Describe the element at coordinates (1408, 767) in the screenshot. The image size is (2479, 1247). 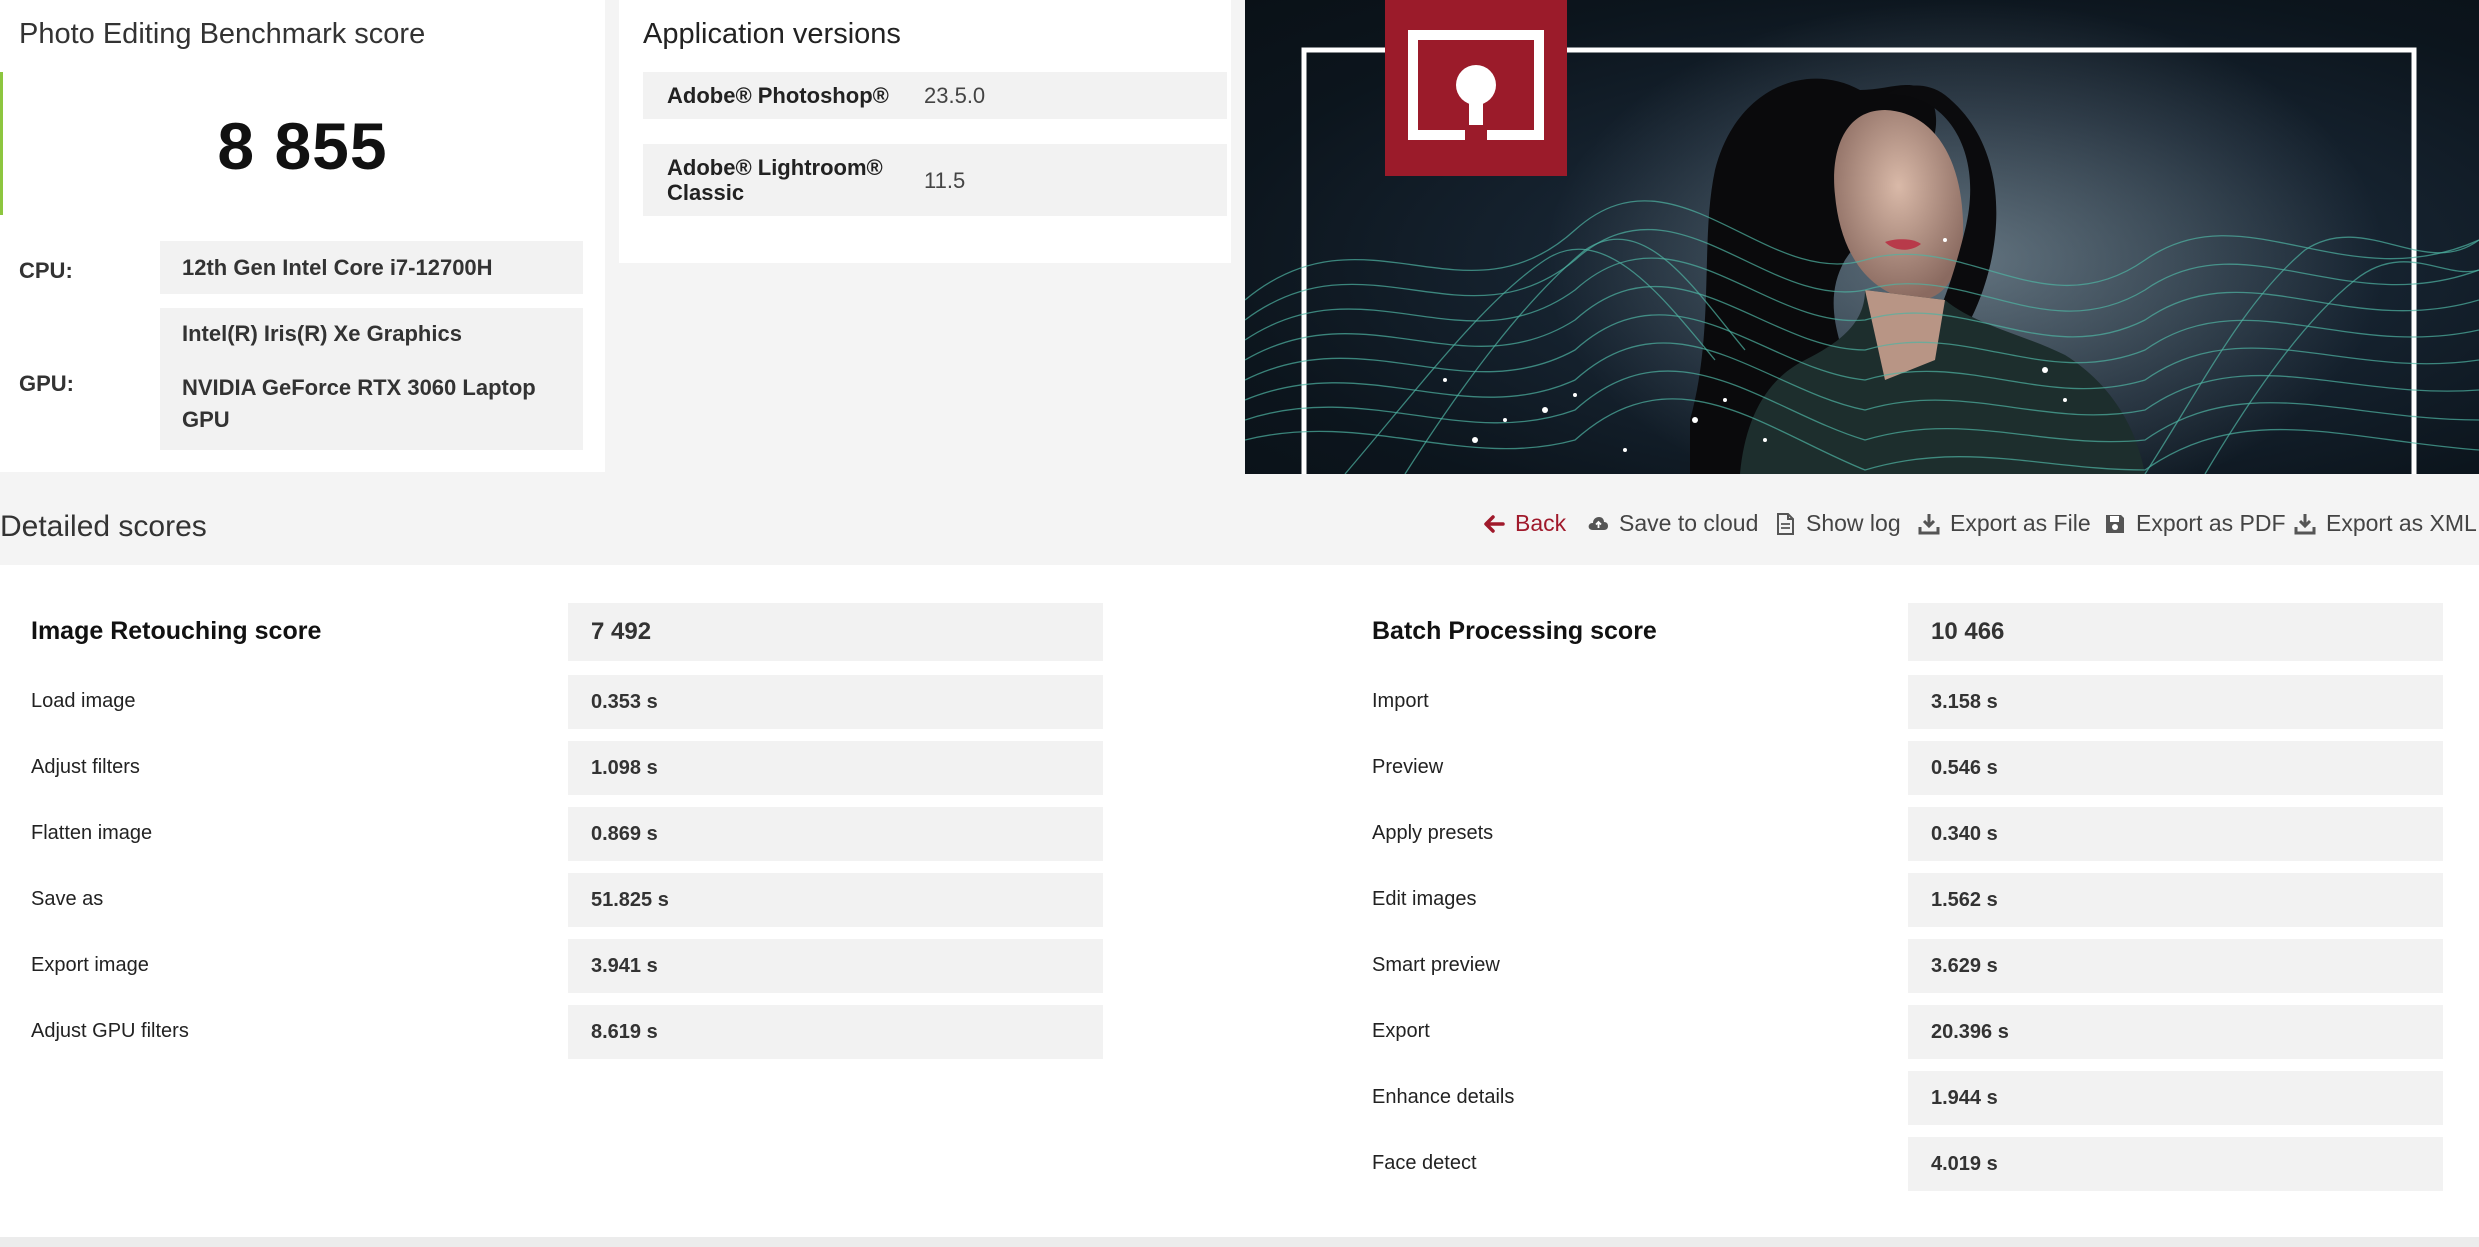
I see `batch-processing-row-label: Preview` at that location.